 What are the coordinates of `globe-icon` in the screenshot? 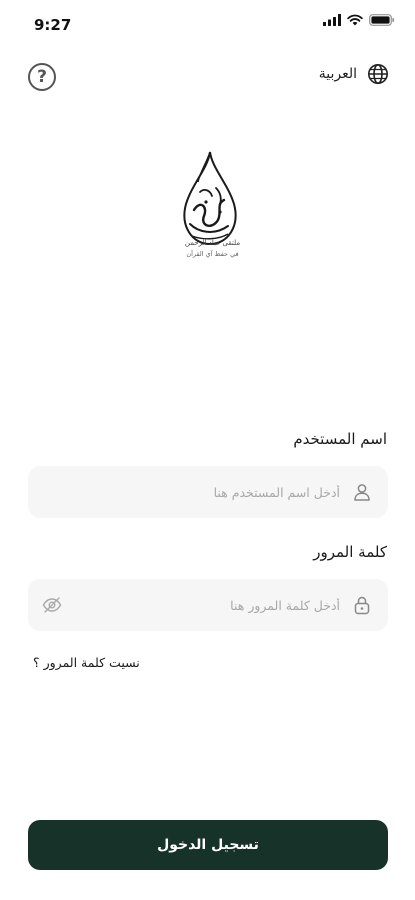 It's located at (378, 74).